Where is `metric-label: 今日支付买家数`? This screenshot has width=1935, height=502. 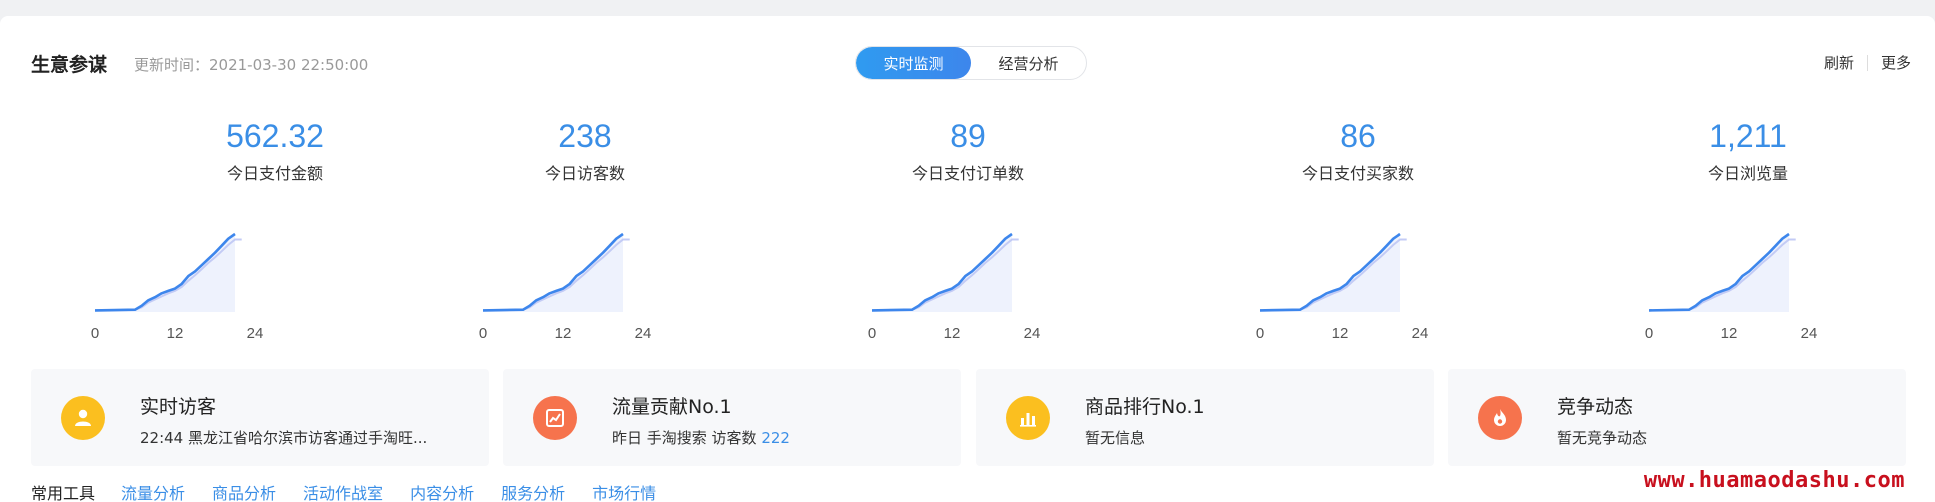
metric-label: 今日支付买家数 is located at coordinates (1357, 173).